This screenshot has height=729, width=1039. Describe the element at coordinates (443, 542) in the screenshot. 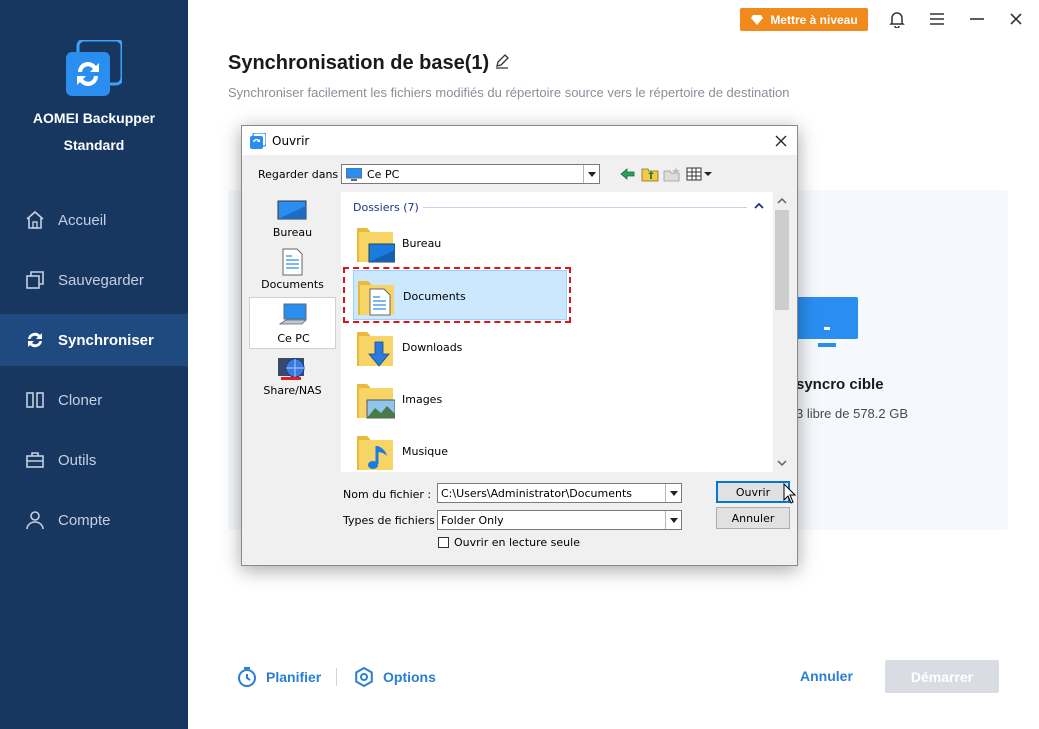

I see `checkbox-box` at that location.